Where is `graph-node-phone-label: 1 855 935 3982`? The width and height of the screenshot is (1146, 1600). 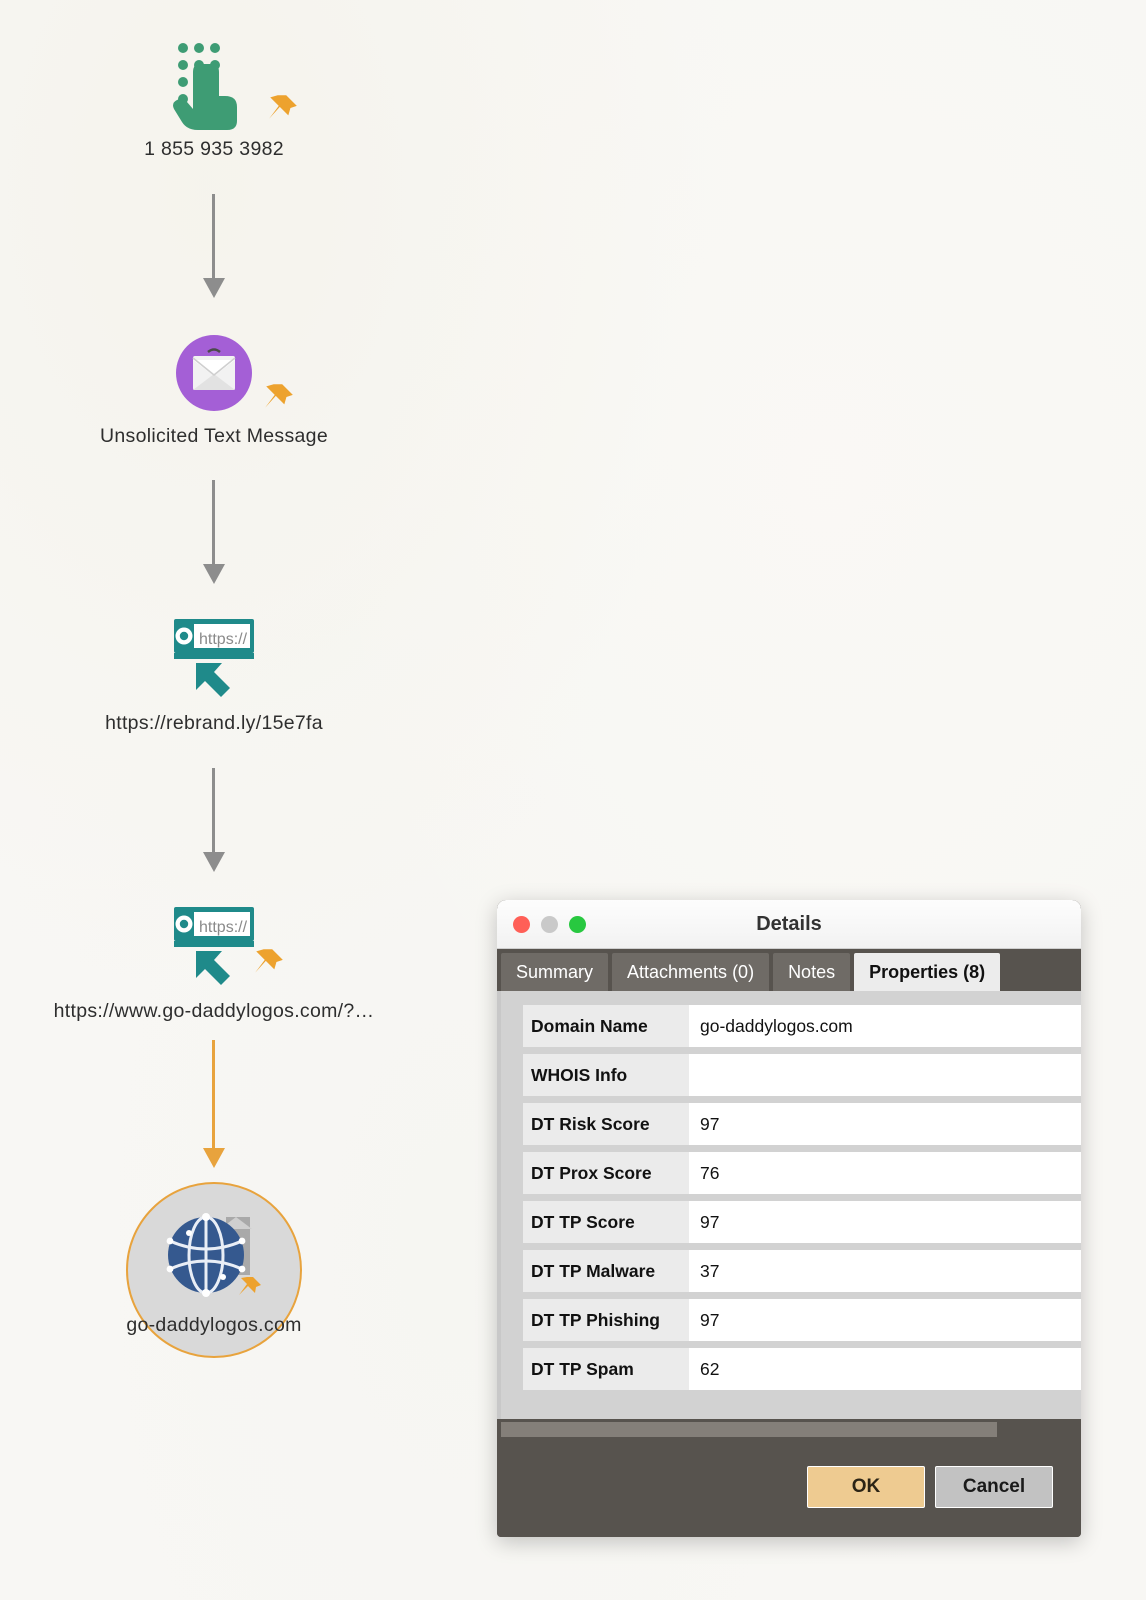 graph-node-phone-label: 1 855 935 3982 is located at coordinates (214, 149).